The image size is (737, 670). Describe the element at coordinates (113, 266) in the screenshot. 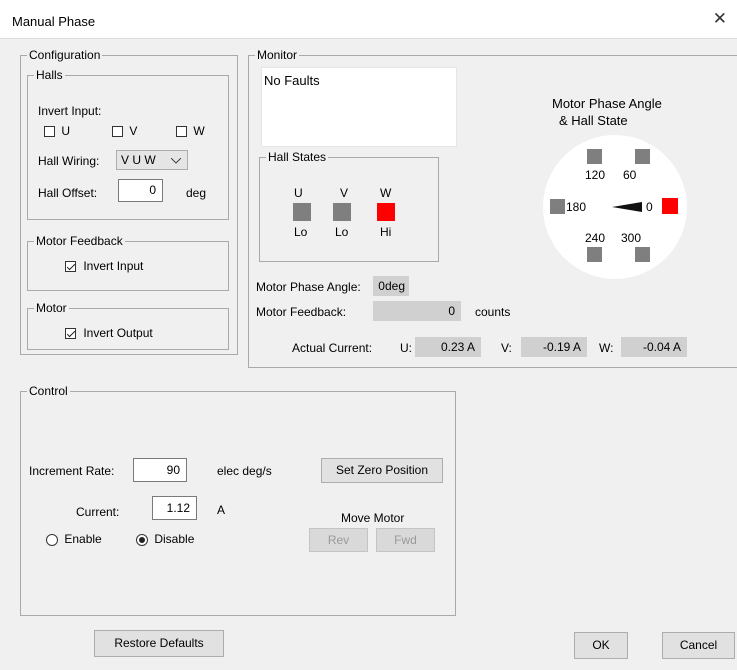

I see `motor-feedback-invert-label: Invert Input` at that location.